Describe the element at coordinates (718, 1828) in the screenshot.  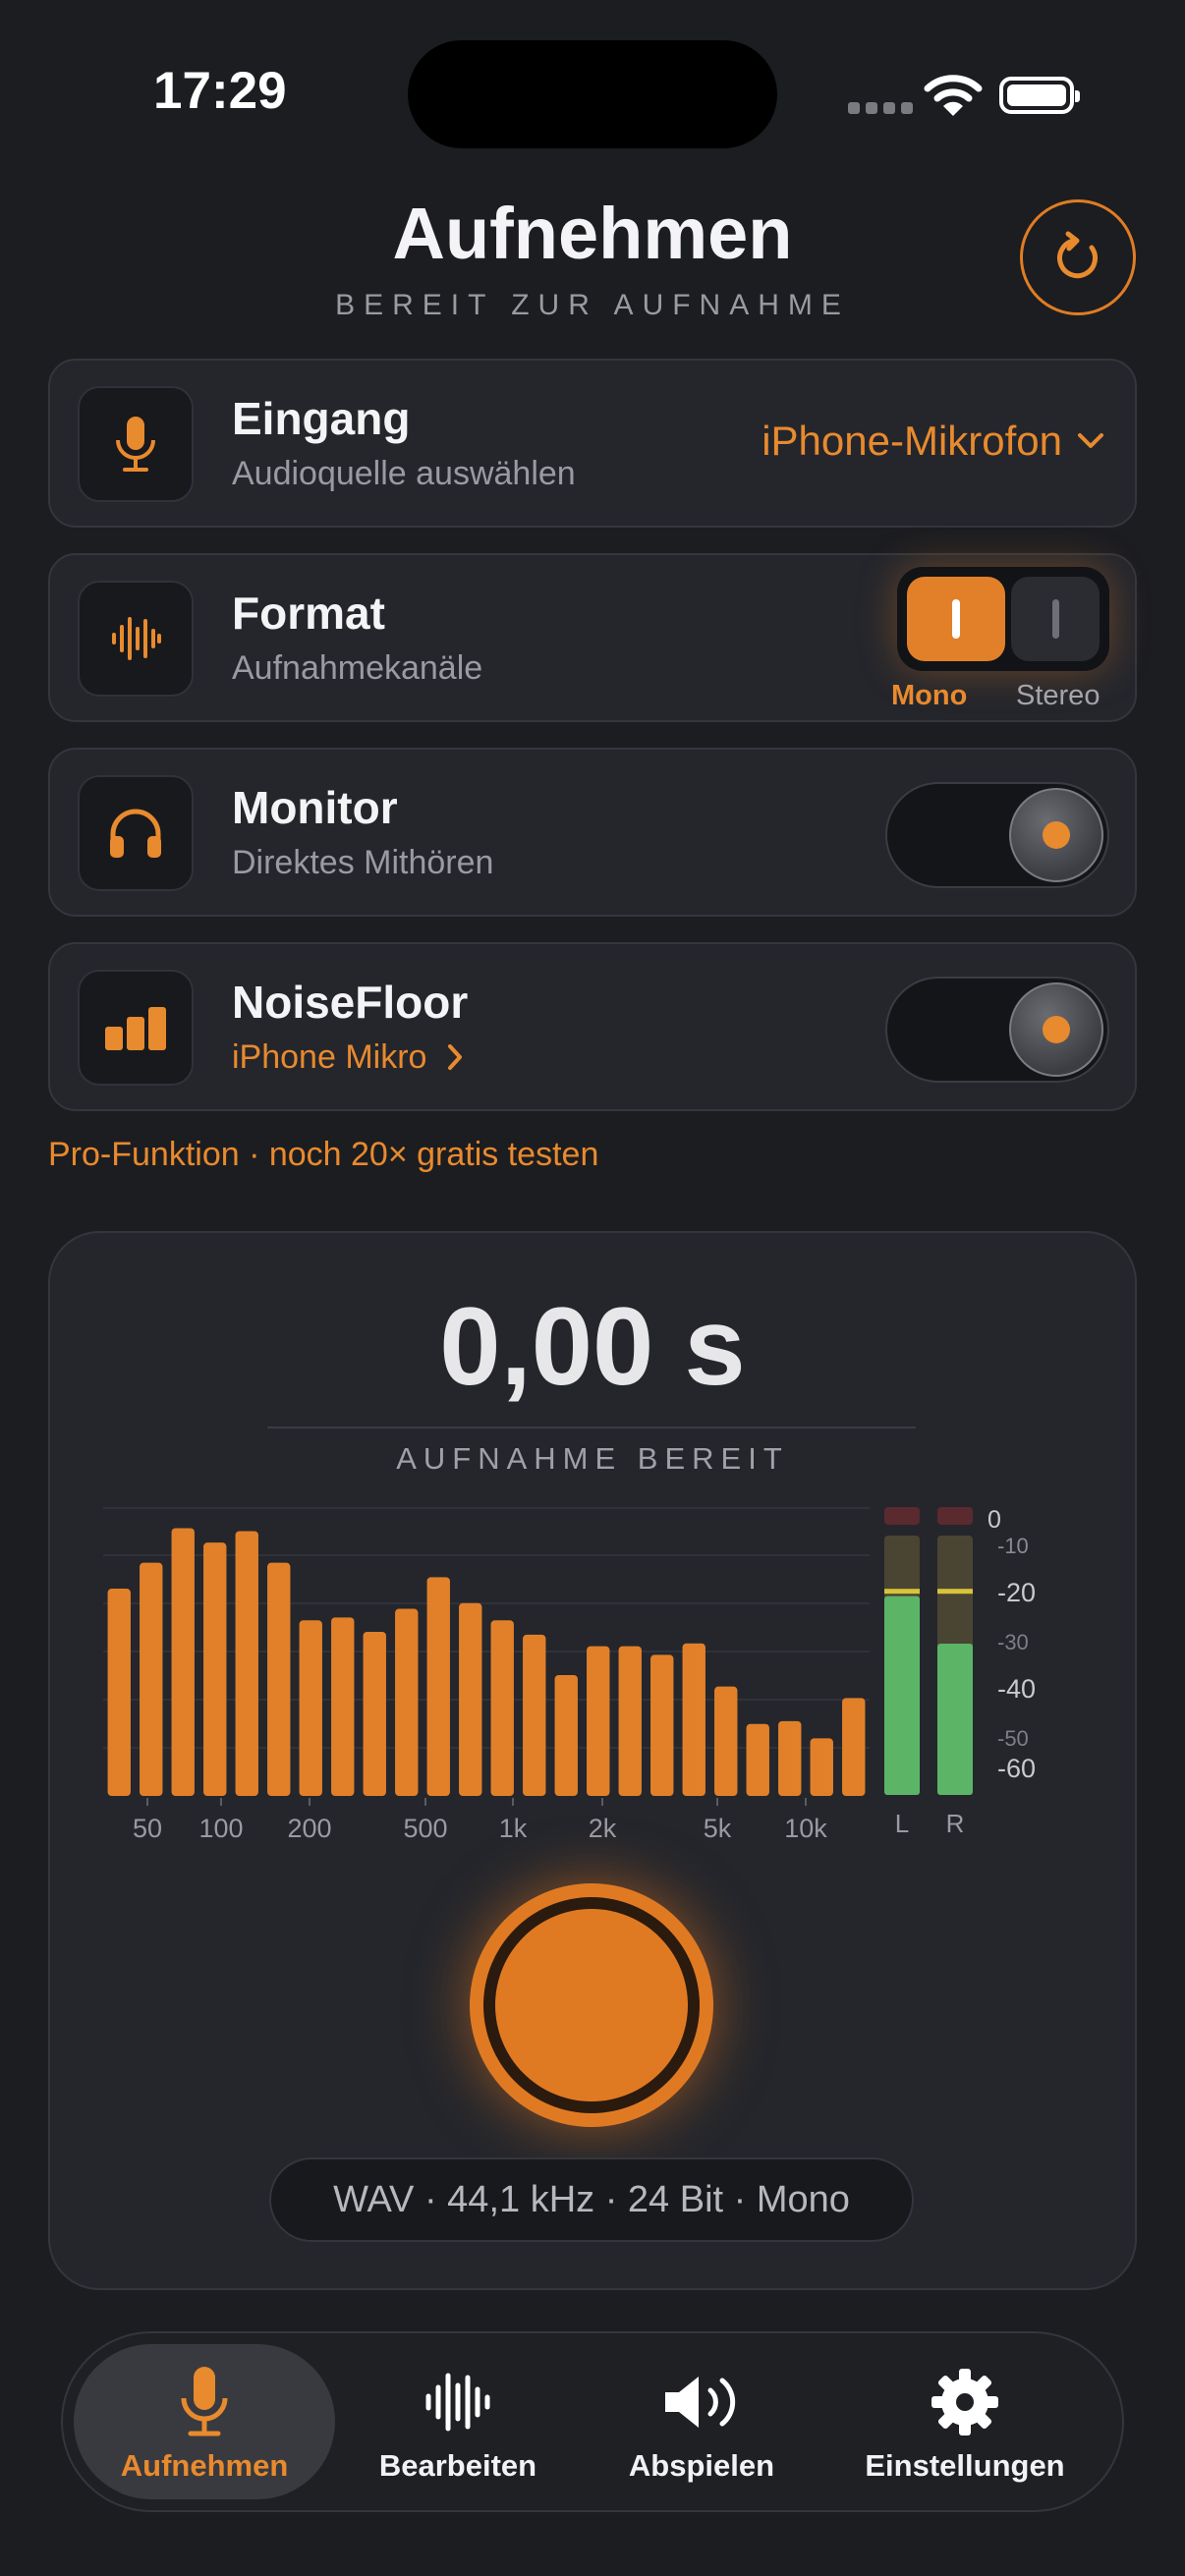
I see `x-tick-label: 5k` at that location.